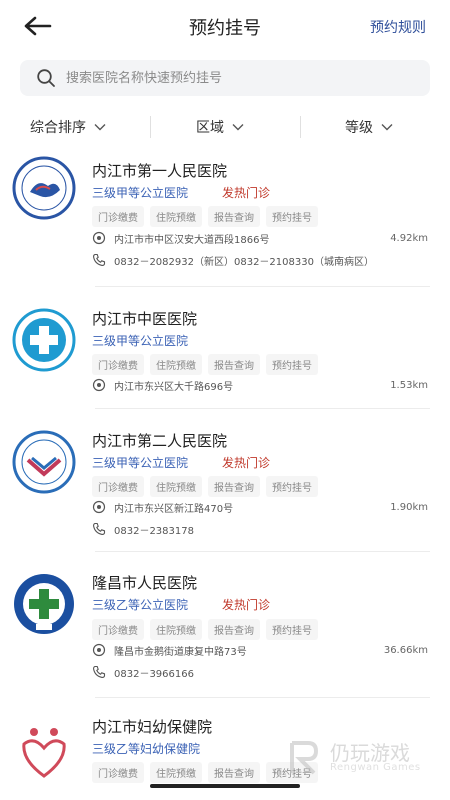 This screenshot has height=800, width=450. Describe the element at coordinates (244, 262) in the screenshot. I see `hospital-phone: 0832－2082932（新区）0832－2108330（城南病区）` at that location.